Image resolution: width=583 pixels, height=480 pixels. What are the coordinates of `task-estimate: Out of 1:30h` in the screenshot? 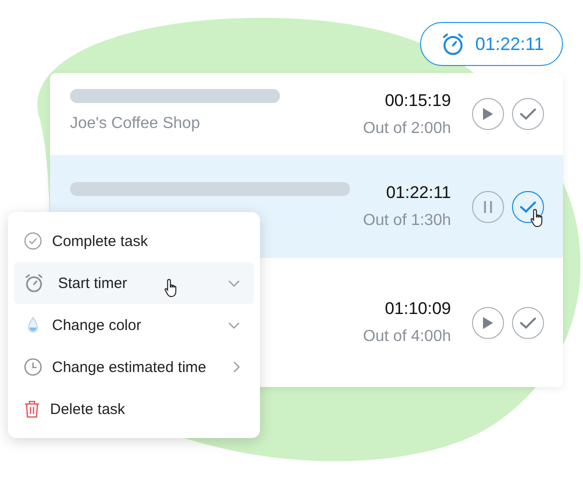 It's located at (406, 221).